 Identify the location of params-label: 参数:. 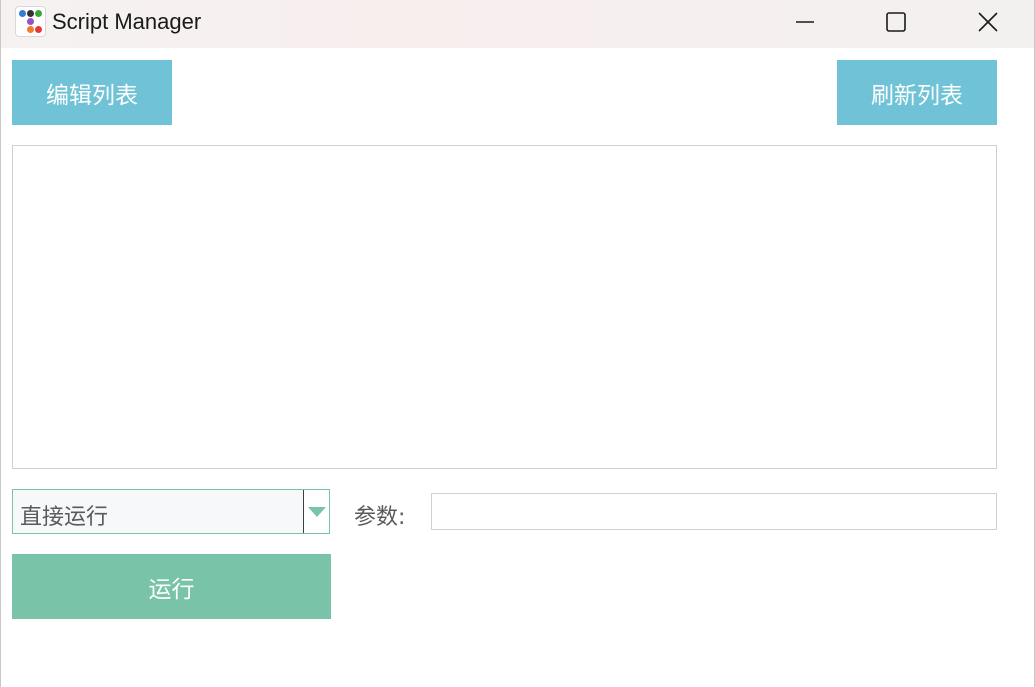
(380, 517).